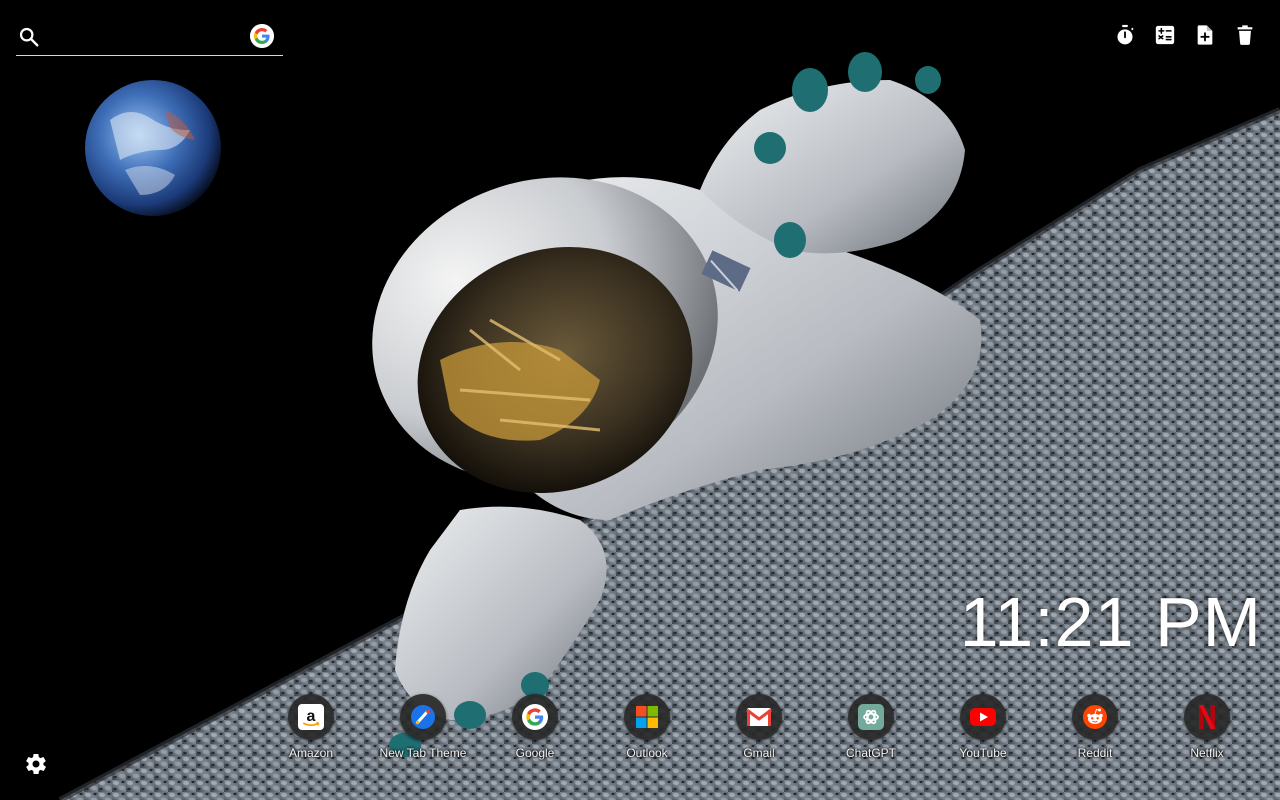  What do you see at coordinates (1205, 35) in the screenshot?
I see `note-add-icon` at bounding box center [1205, 35].